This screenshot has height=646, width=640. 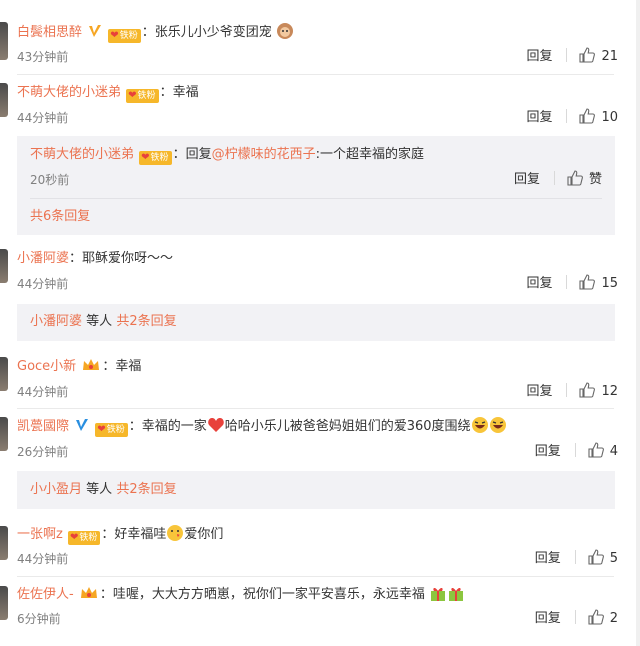 I want to click on like-button: 4, so click(x=603, y=450).